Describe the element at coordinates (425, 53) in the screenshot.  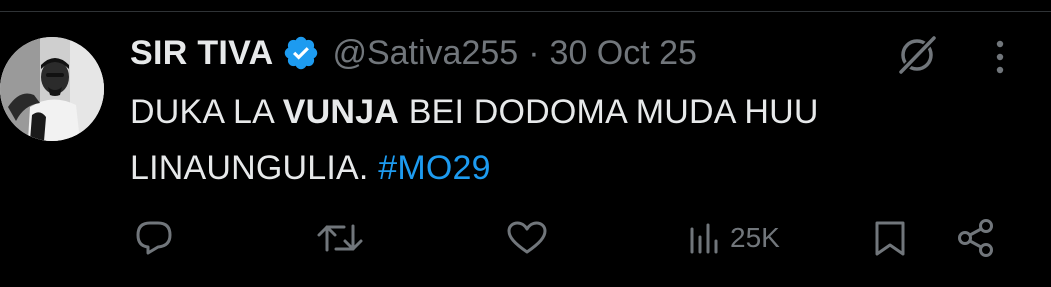
I see `author-handle: @Sativa255` at that location.